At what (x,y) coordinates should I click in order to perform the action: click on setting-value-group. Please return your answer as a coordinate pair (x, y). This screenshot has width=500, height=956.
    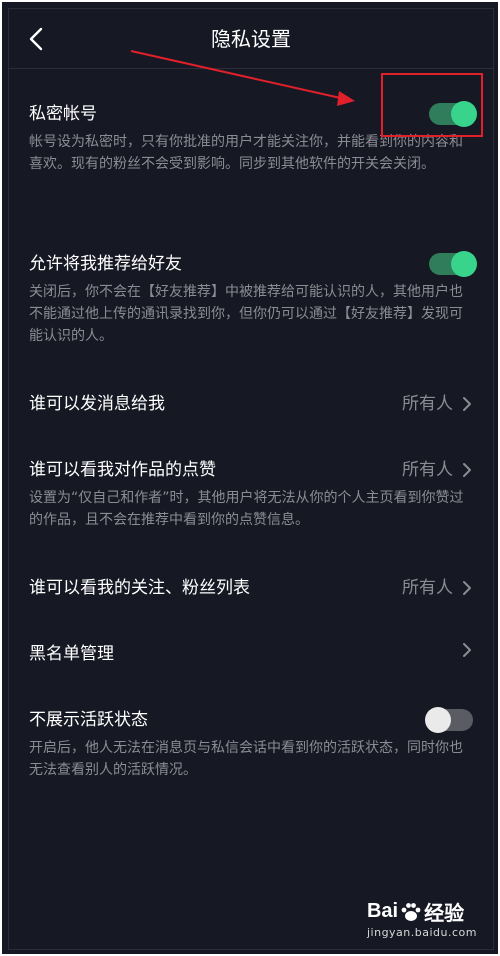
    Looking at the image, I should click on (467, 650).